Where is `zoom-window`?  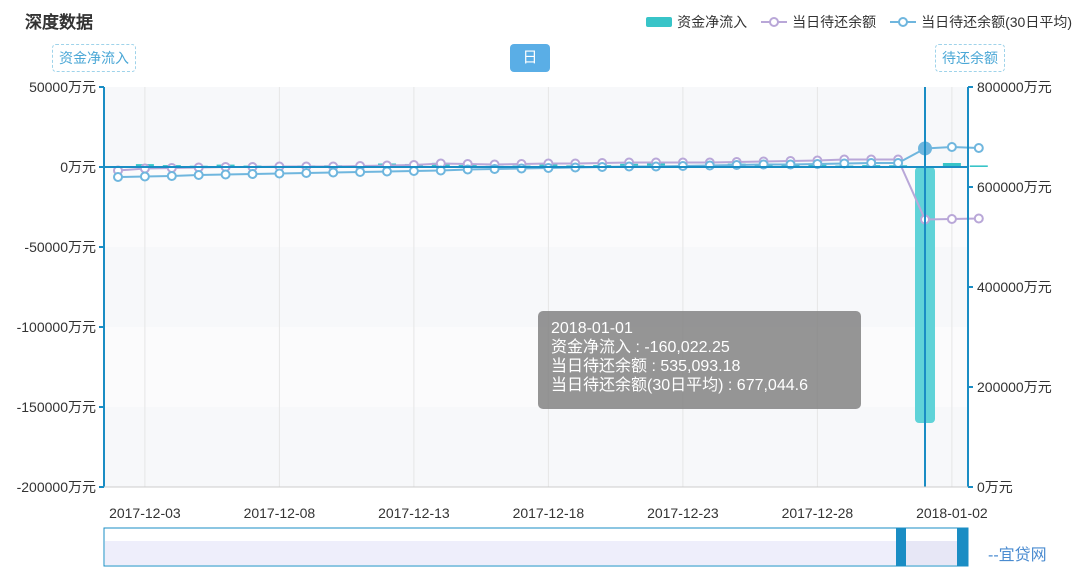
zoom-window is located at coordinates (931, 553).